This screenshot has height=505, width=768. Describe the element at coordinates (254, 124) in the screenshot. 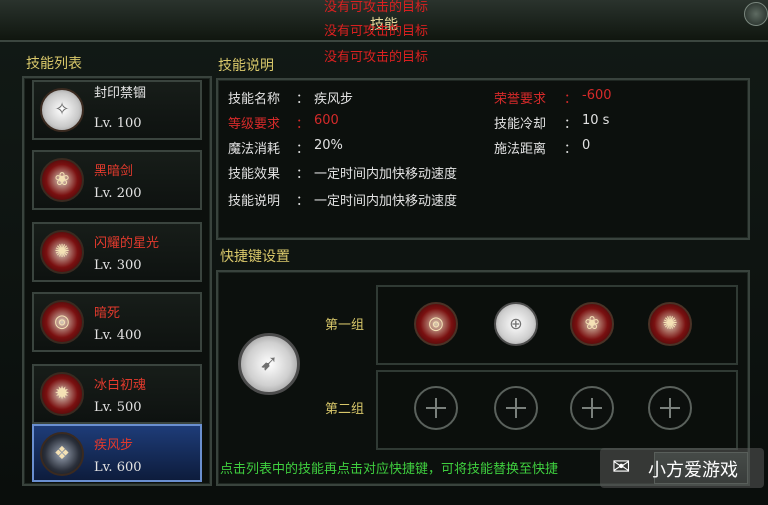

I see `desc-key-level: 等级要求` at that location.